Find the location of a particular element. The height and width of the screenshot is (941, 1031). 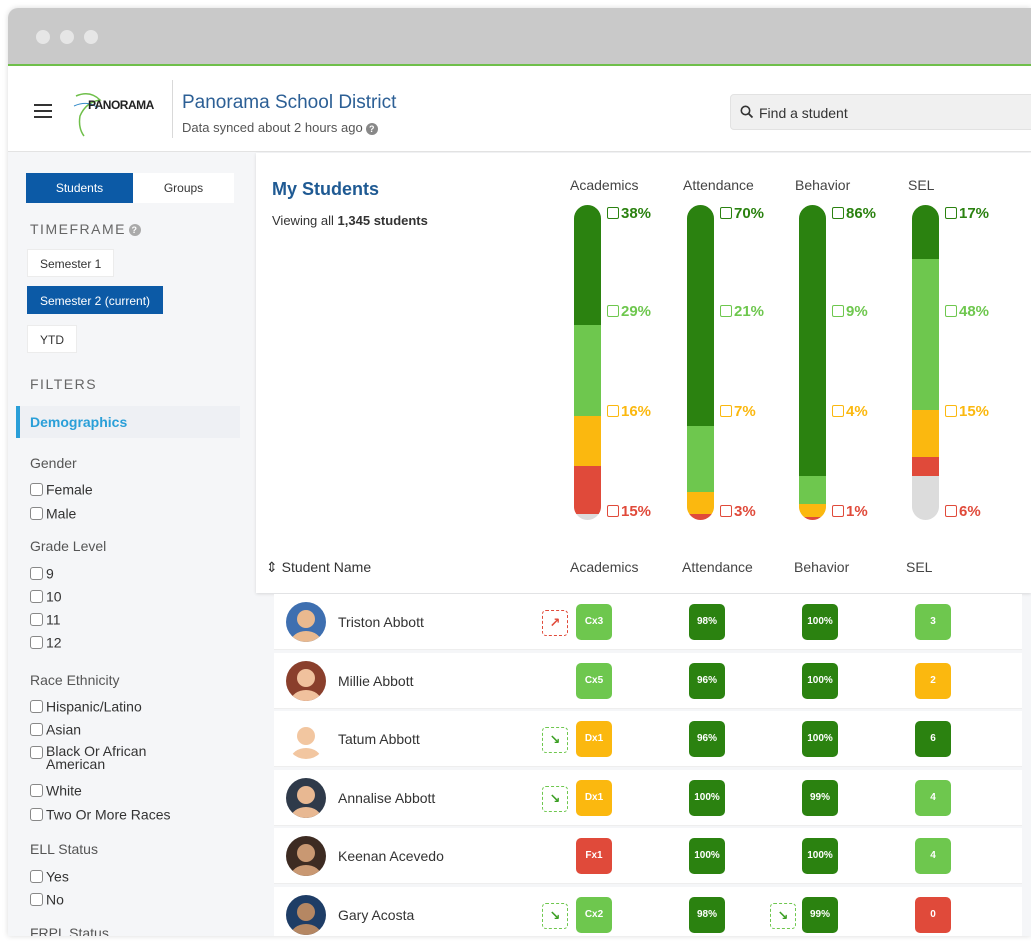

dist-percent-label: 6% is located at coordinates (963, 511).